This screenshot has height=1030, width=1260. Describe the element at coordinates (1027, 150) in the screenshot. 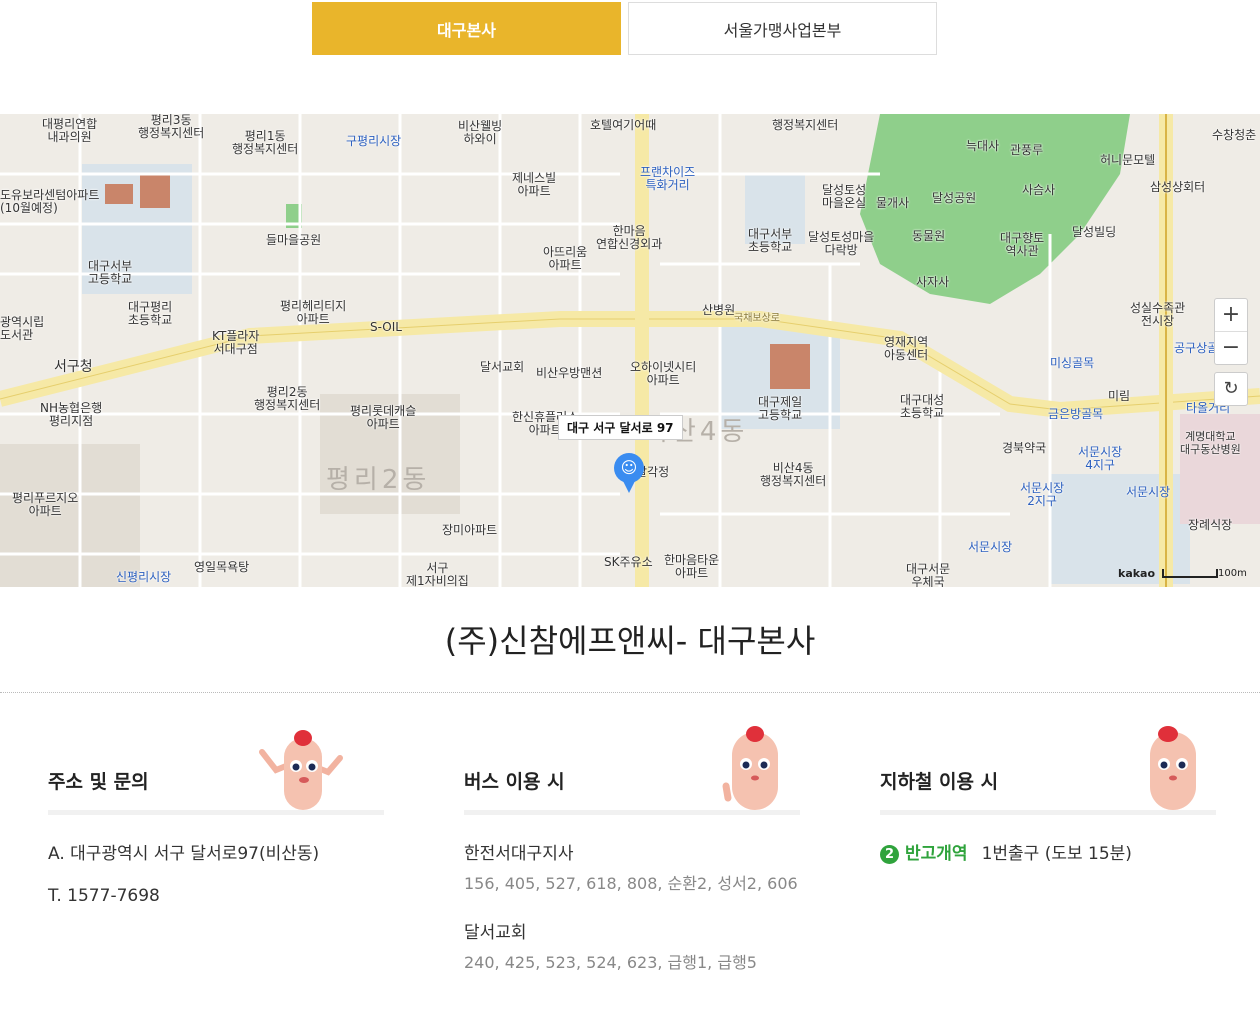

I see `map-label: 관풍루` at that location.